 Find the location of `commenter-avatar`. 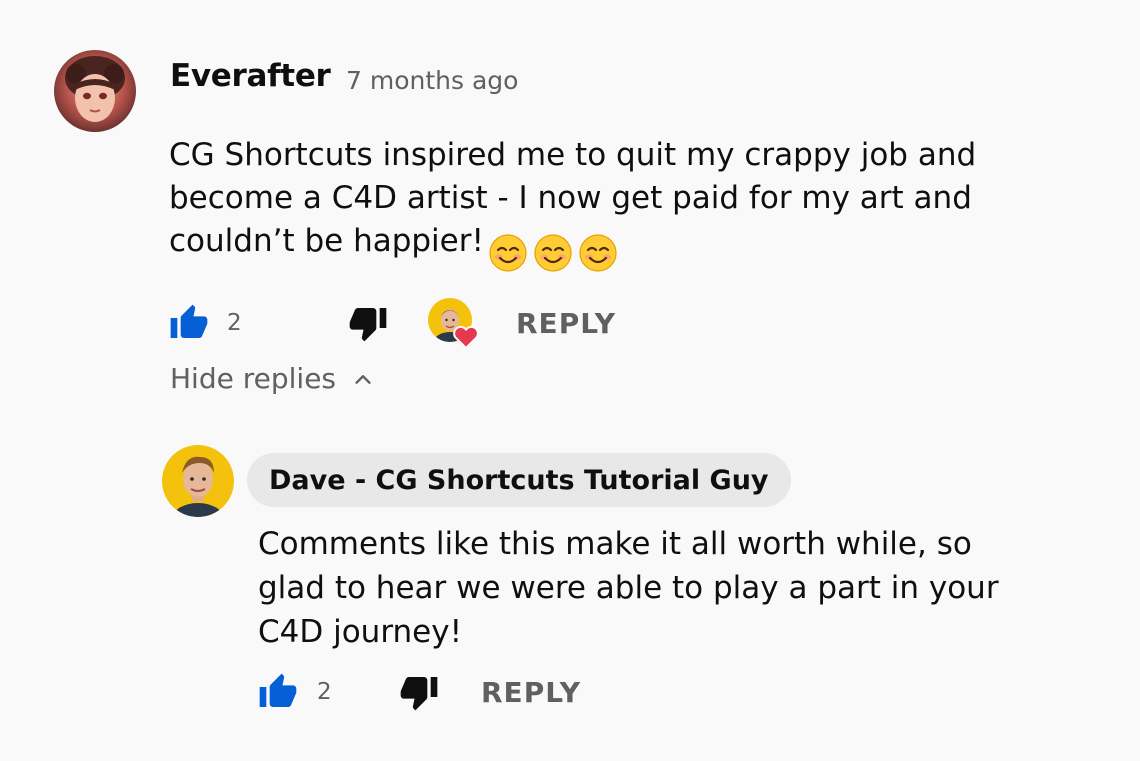

commenter-avatar is located at coordinates (95, 91).